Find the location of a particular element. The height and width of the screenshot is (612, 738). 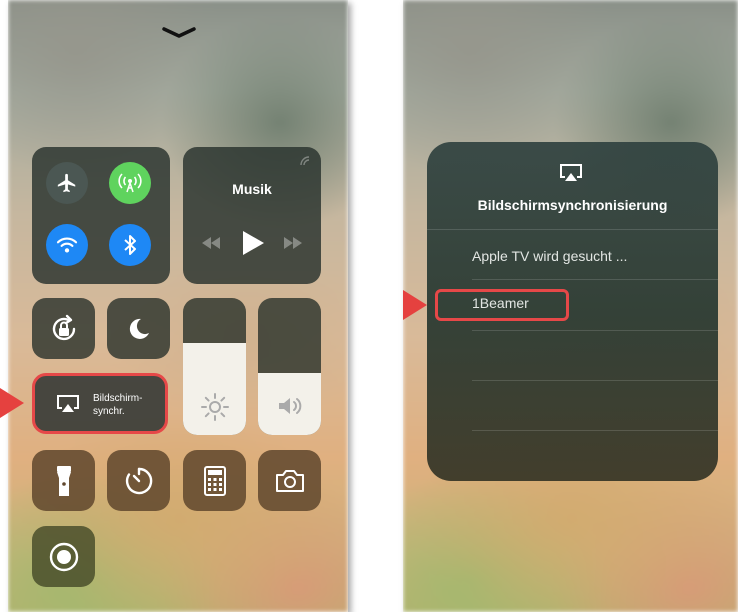

screen-mirroring-label-line1: Bildschirm- is located at coordinates (118, 398).